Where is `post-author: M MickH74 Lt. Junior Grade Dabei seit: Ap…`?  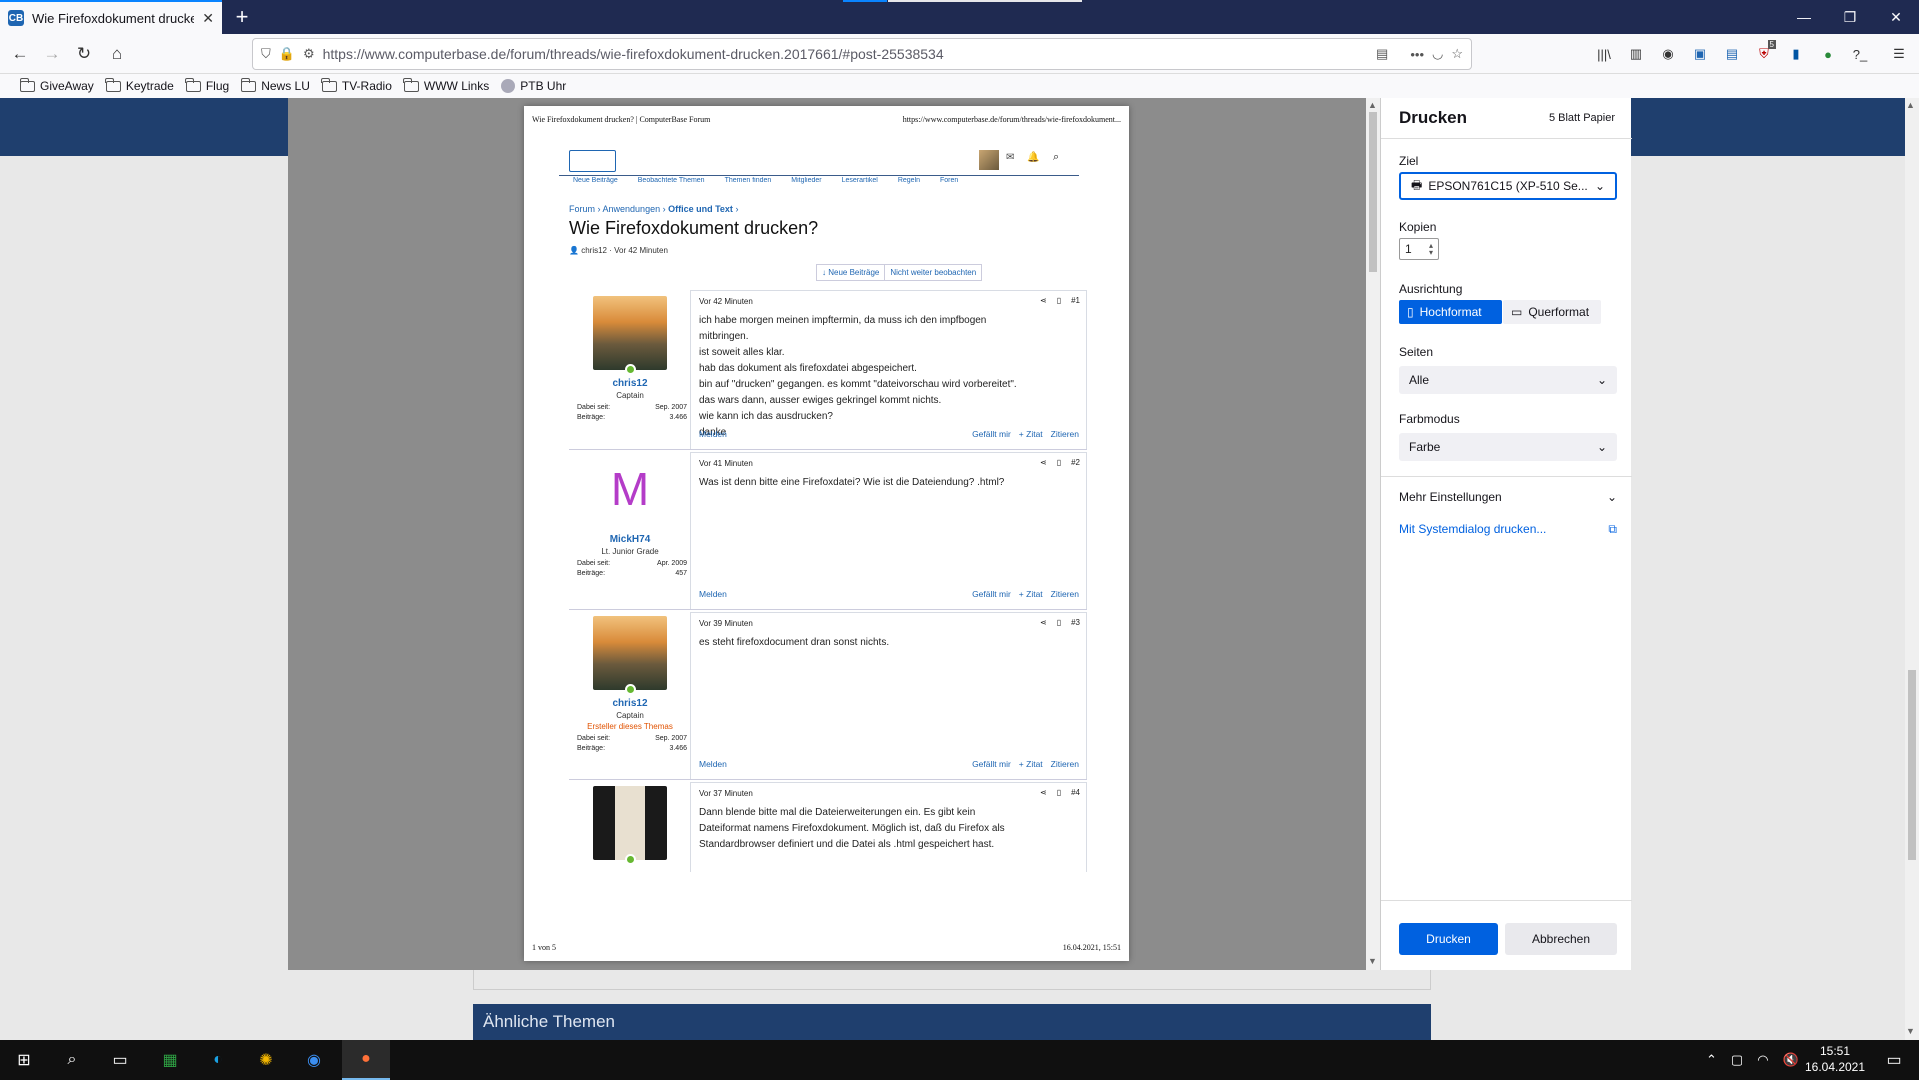 post-author: M MickH74 Lt. Junior Grade Dabei seit: Ap… is located at coordinates (628, 530).